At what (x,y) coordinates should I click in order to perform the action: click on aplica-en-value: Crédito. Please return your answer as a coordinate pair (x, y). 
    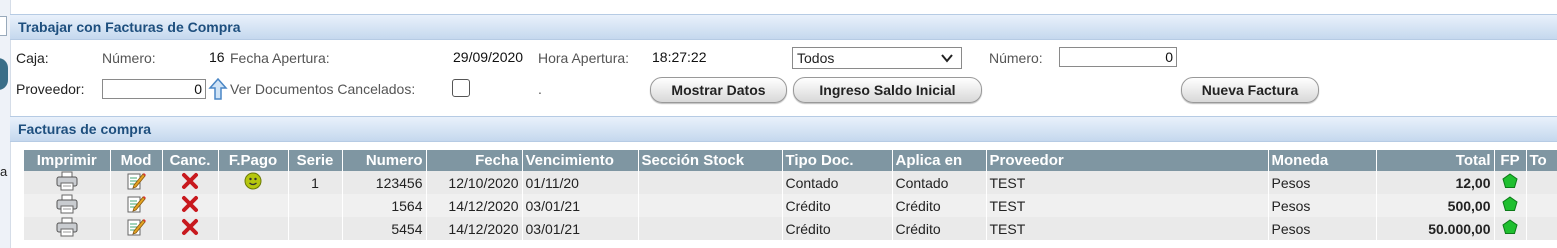
    Looking at the image, I should click on (918, 228).